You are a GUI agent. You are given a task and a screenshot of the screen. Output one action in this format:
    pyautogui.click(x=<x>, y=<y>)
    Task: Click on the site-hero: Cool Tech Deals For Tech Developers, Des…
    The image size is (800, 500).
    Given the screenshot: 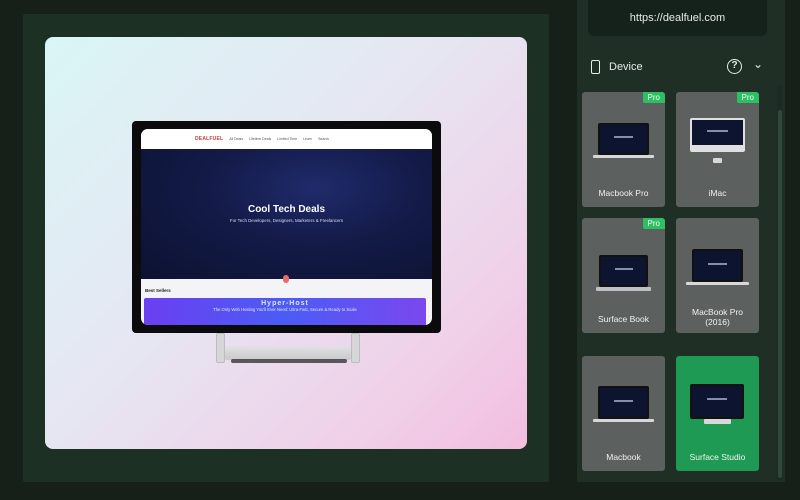 What is the action you would take?
    pyautogui.click(x=286, y=216)
    